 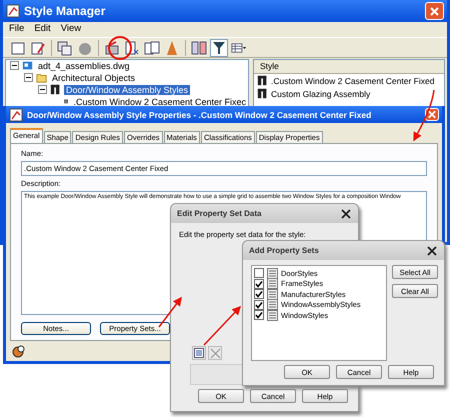 What do you see at coordinates (219, 213) in the screenshot?
I see `window-title: Edit Property Set Data` at bounding box center [219, 213].